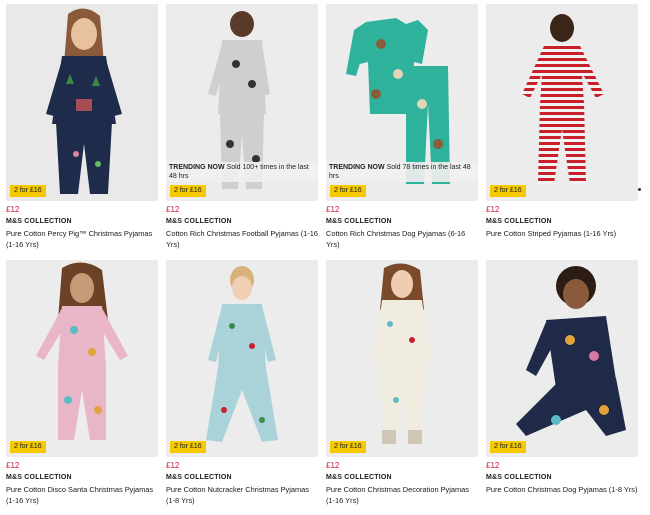 The image size is (650, 515). I want to click on carousel-indicator-dot, so click(639, 189).